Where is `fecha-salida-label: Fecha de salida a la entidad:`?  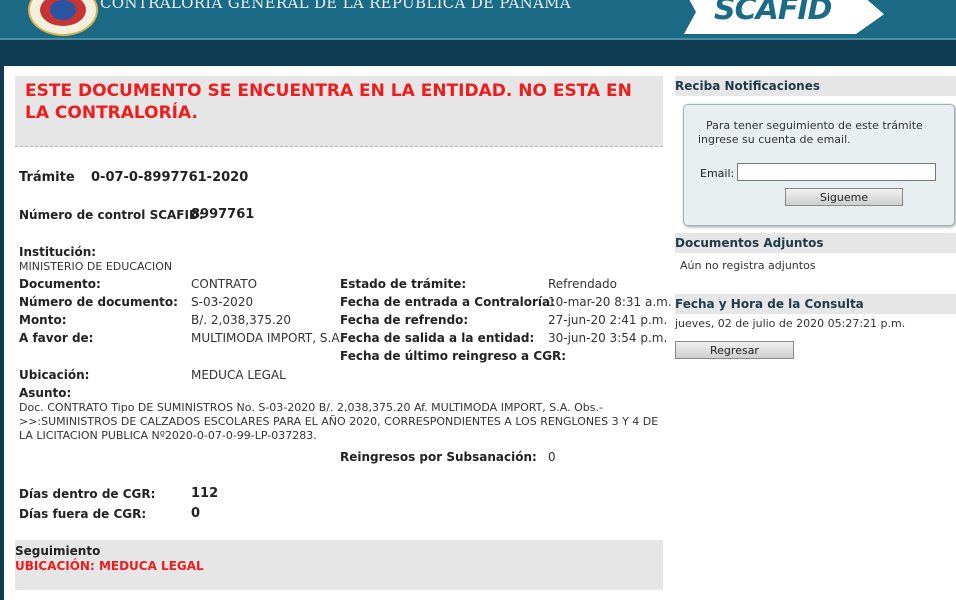
fecha-salida-label: Fecha de salida a la entidad: is located at coordinates (437, 338).